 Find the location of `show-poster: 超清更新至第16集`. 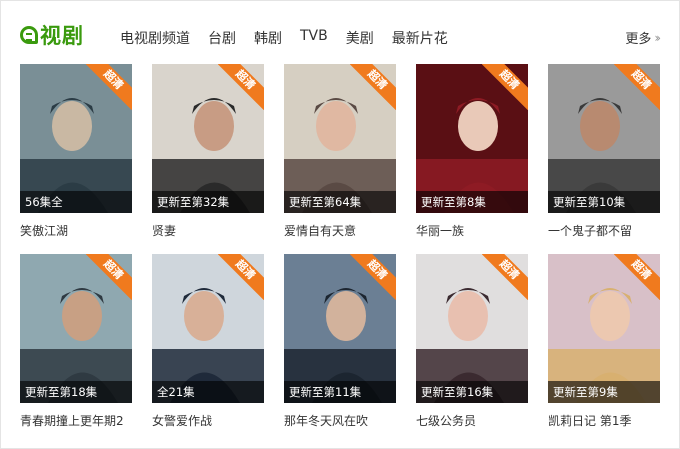

show-poster: 超清更新至第16集 is located at coordinates (472, 328).